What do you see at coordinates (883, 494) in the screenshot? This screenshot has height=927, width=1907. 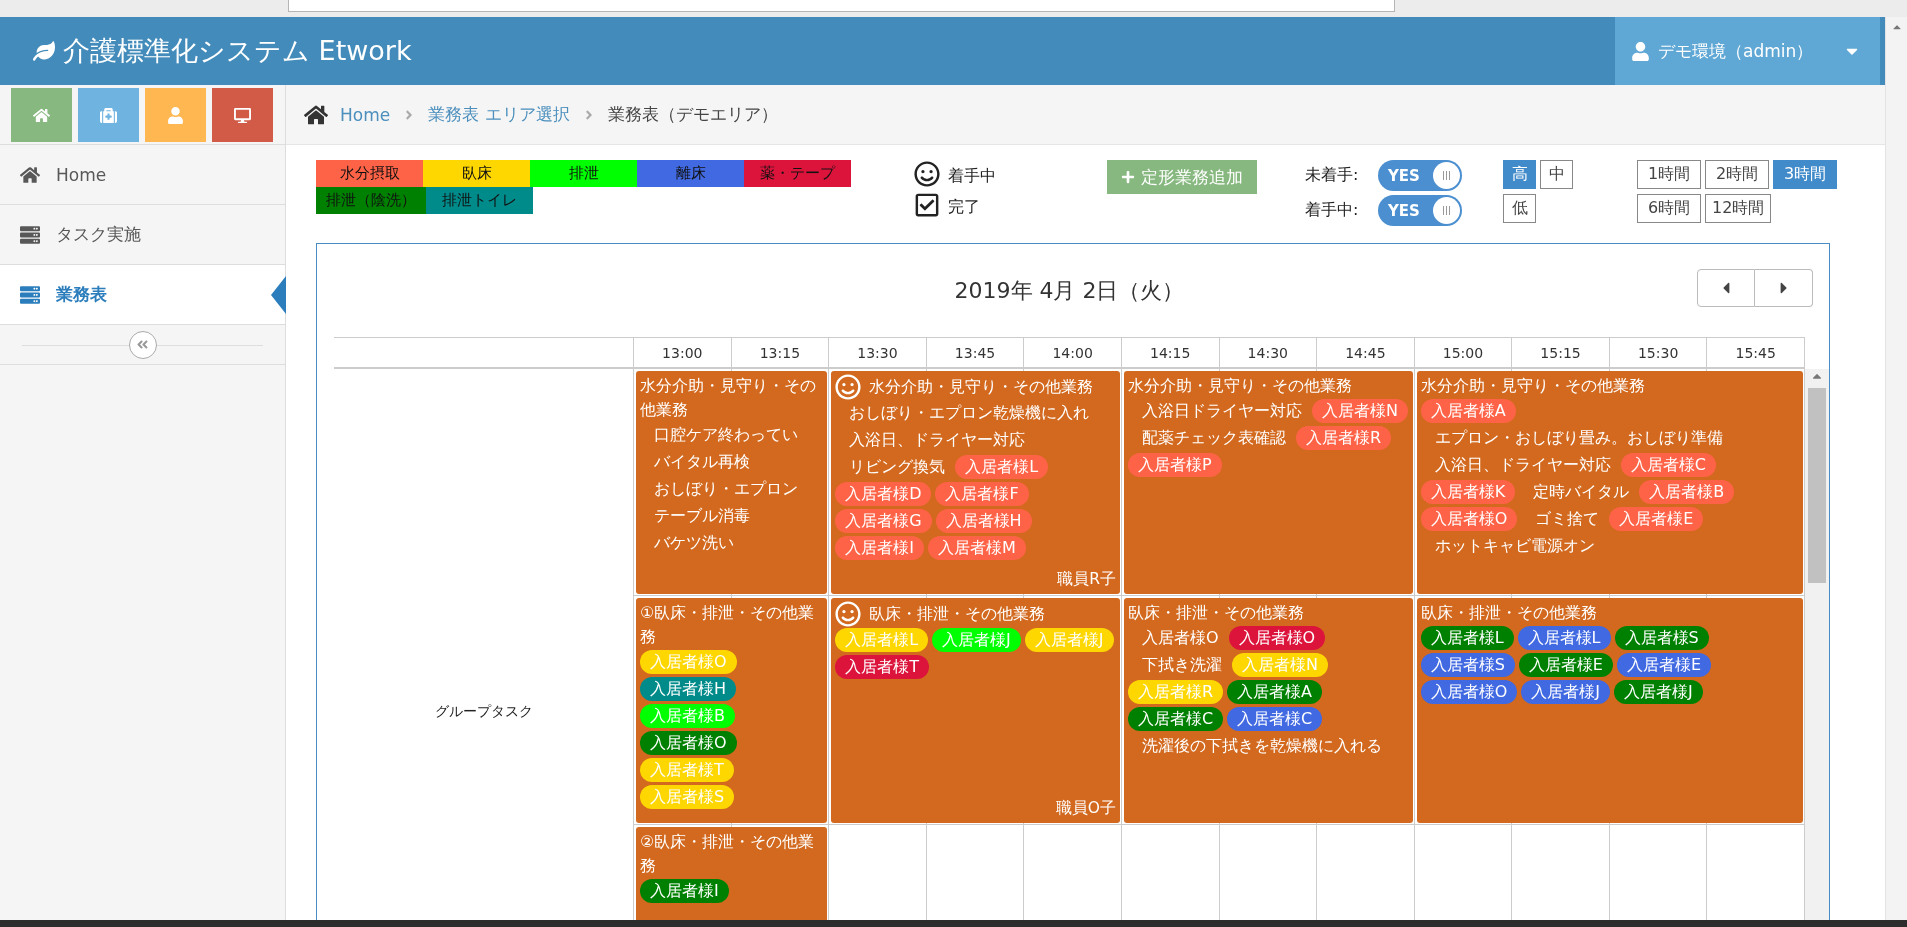 I see `resident-tag: 入居者様D` at bounding box center [883, 494].